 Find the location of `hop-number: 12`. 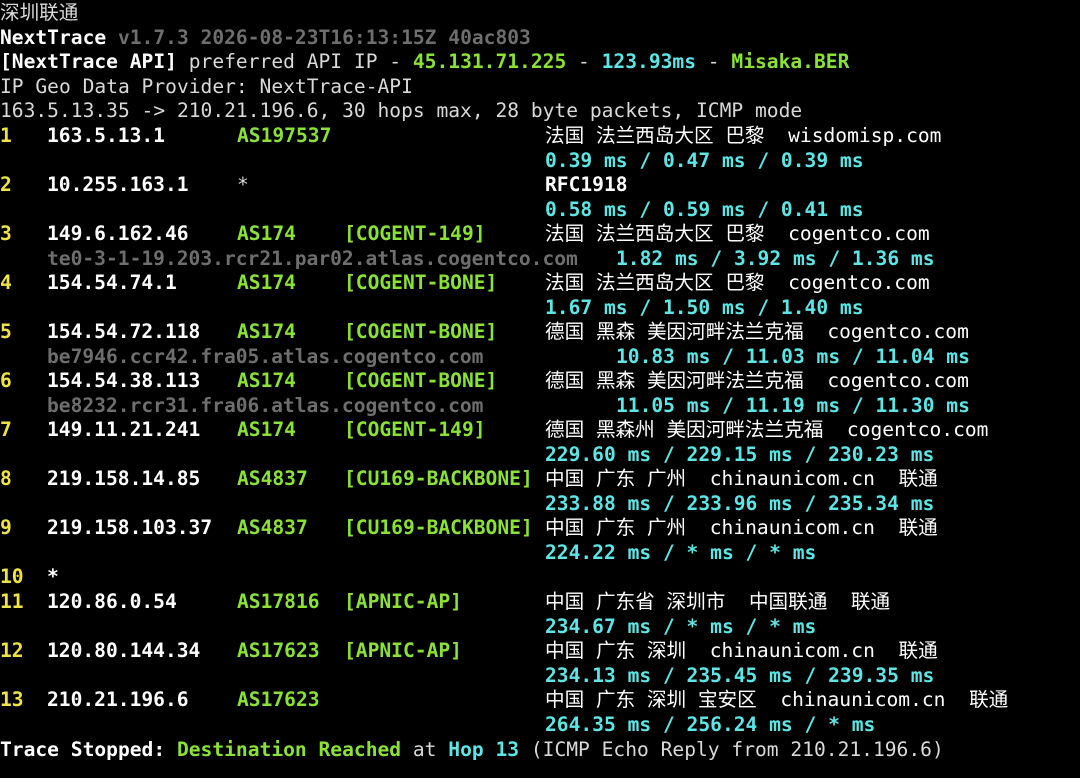

hop-number: 12 is located at coordinates (12, 650).